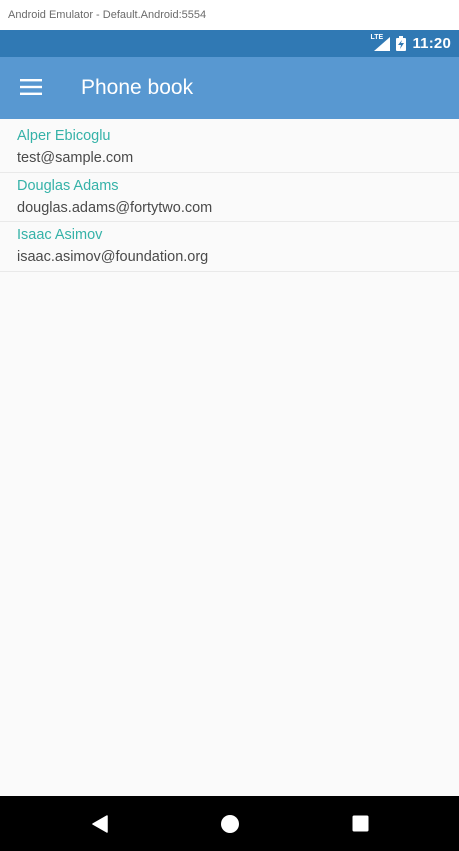 The image size is (459, 851). What do you see at coordinates (229, 148) in the screenshot?
I see `contact-list-item: Alper Ebicoglu test@sample.com` at bounding box center [229, 148].